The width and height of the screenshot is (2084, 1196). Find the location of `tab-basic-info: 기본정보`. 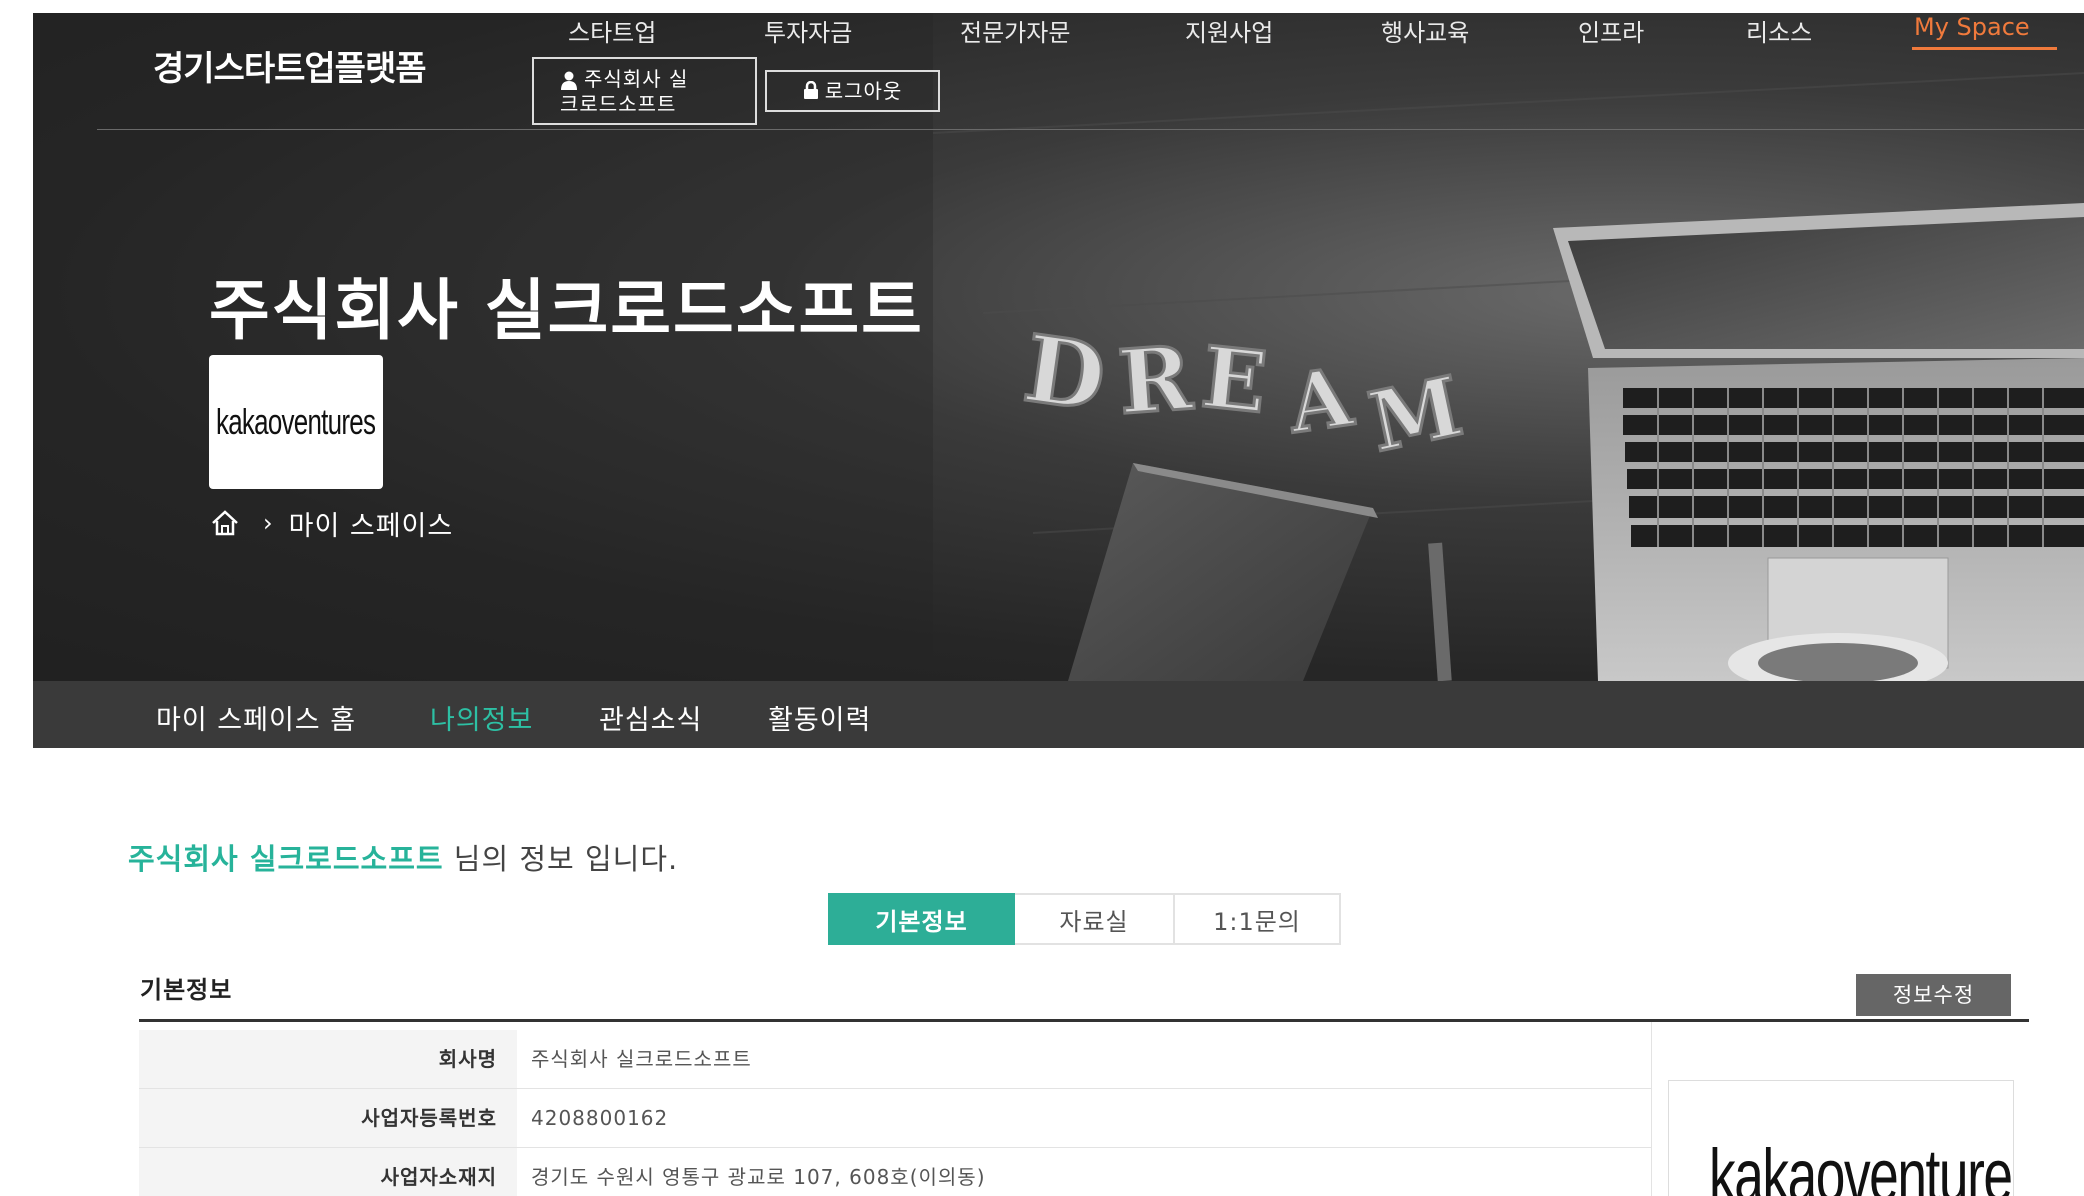

tab-basic-info: 기본정보 is located at coordinates (921, 919).